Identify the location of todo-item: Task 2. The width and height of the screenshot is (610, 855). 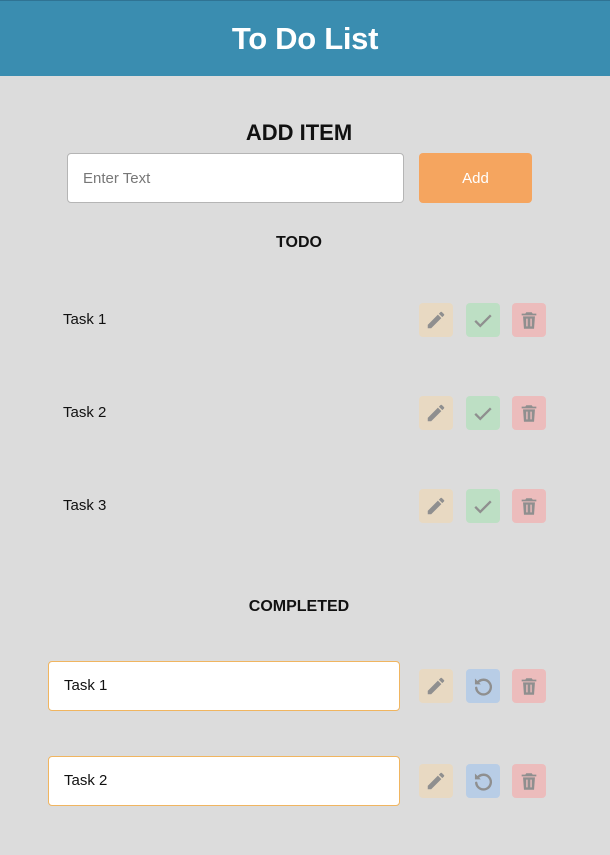
(305, 413).